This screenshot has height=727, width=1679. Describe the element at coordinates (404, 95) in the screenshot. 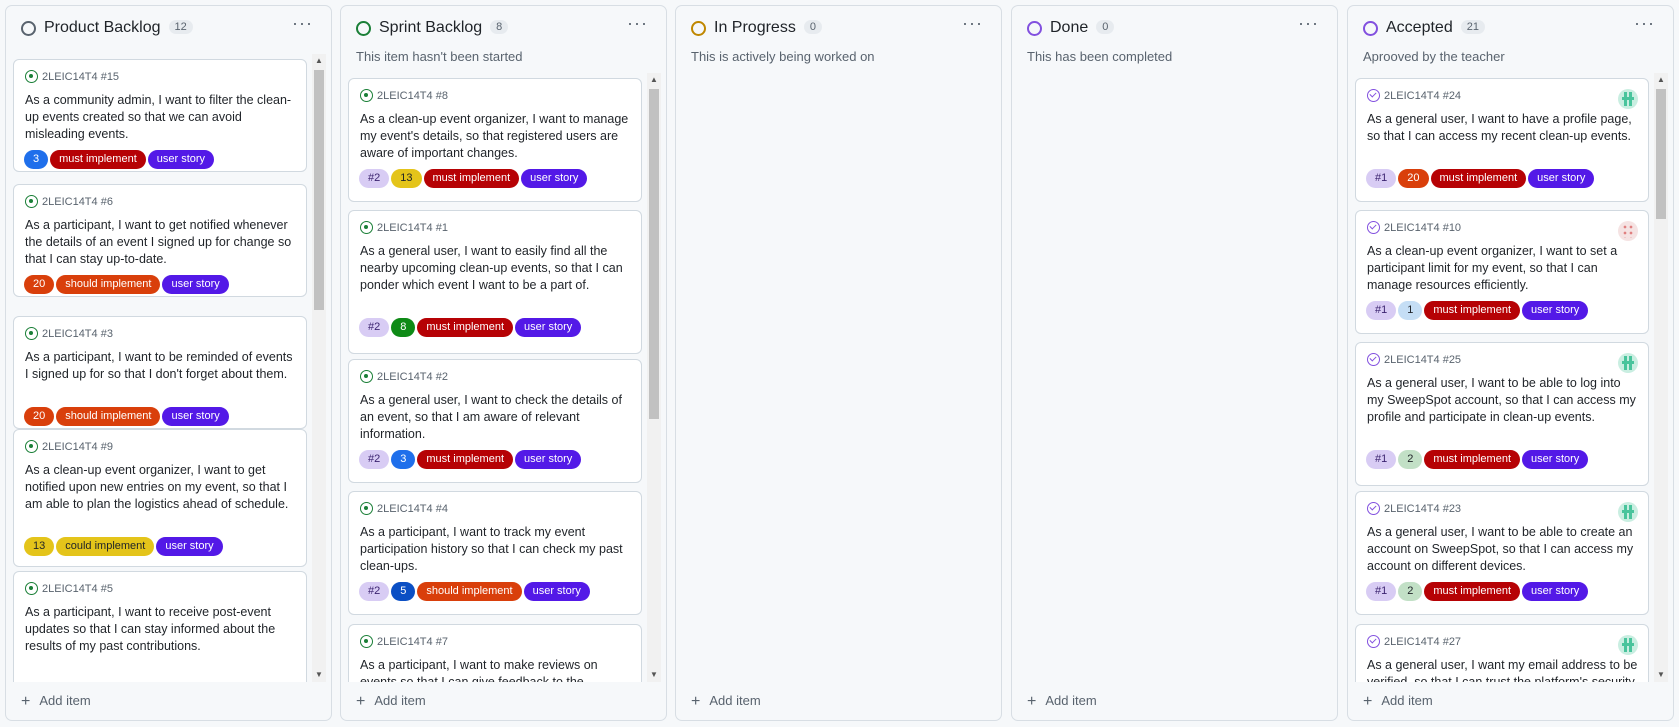

I see `issue-reference: 2LEIC14T4 #8` at that location.